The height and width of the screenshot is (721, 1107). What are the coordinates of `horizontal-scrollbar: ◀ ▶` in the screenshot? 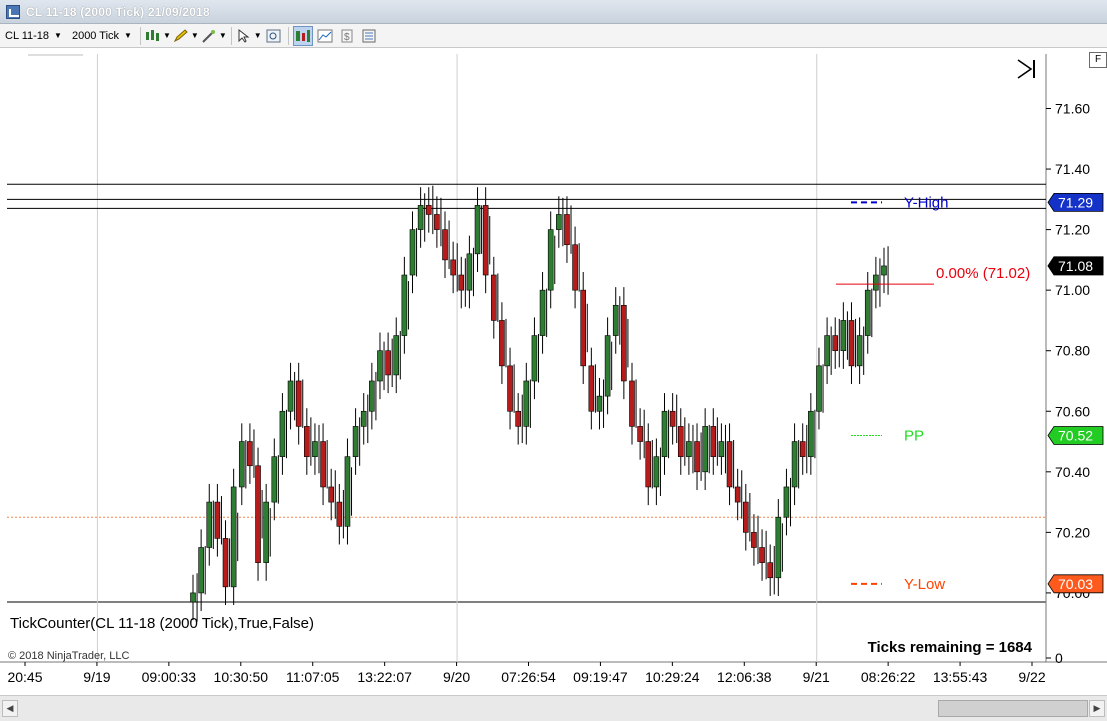 It's located at (553, 708).